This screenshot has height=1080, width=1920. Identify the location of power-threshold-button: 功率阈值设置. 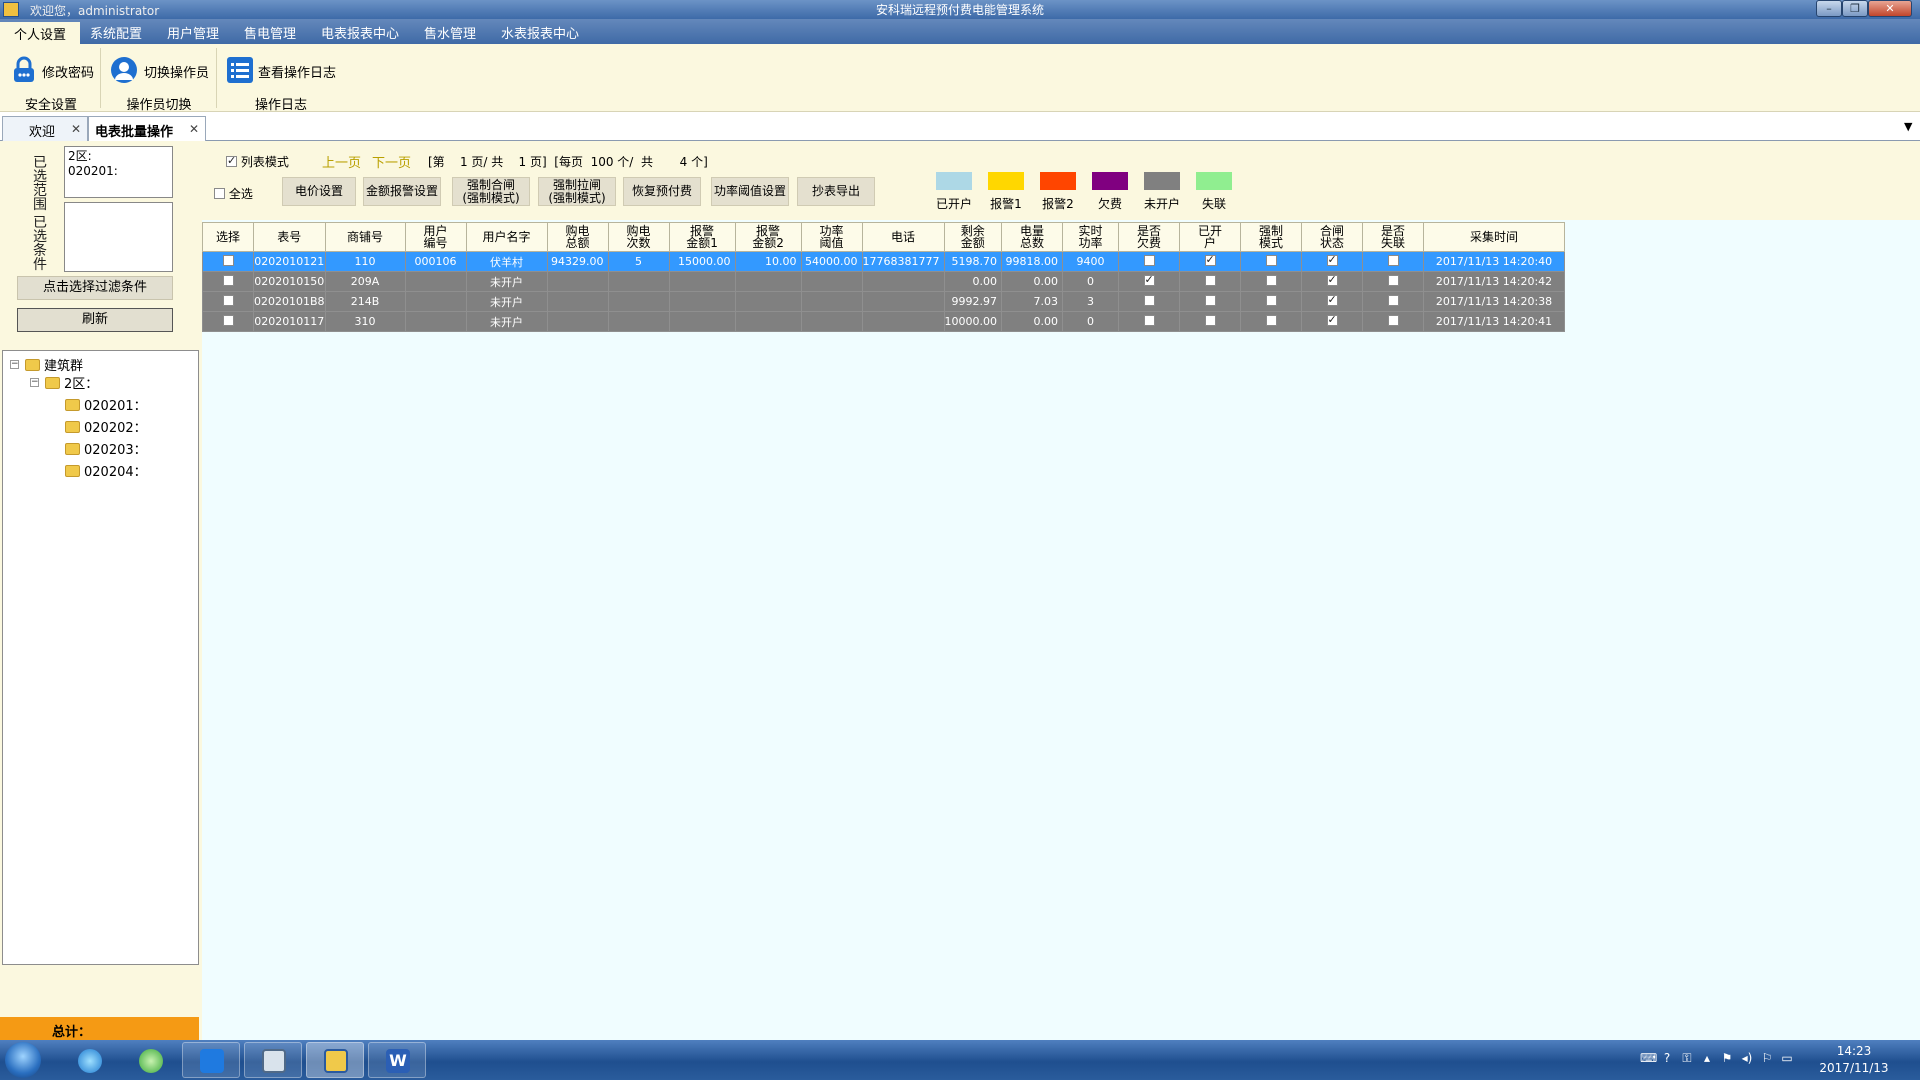
(750, 191).